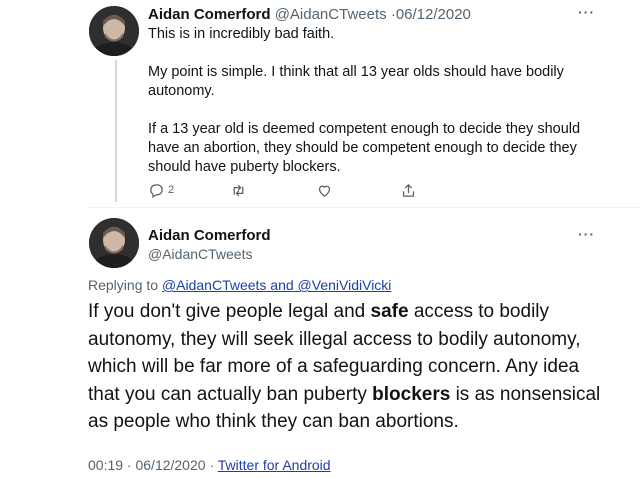 Image resolution: width=640 pixels, height=478 pixels. I want to click on replying-prefix: Replying to, so click(123, 285).